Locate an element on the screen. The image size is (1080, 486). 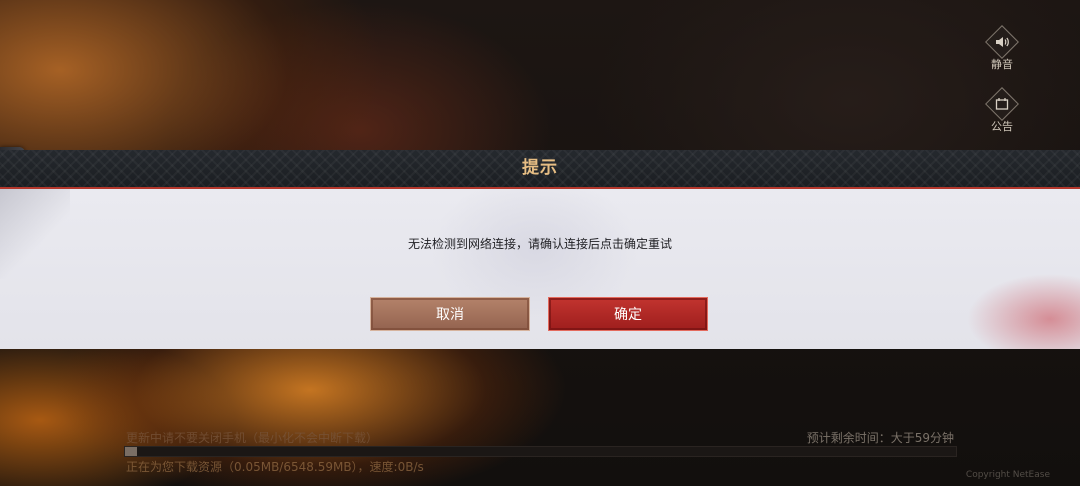
notice-button: 公告 is located at coordinates (1002, 110).